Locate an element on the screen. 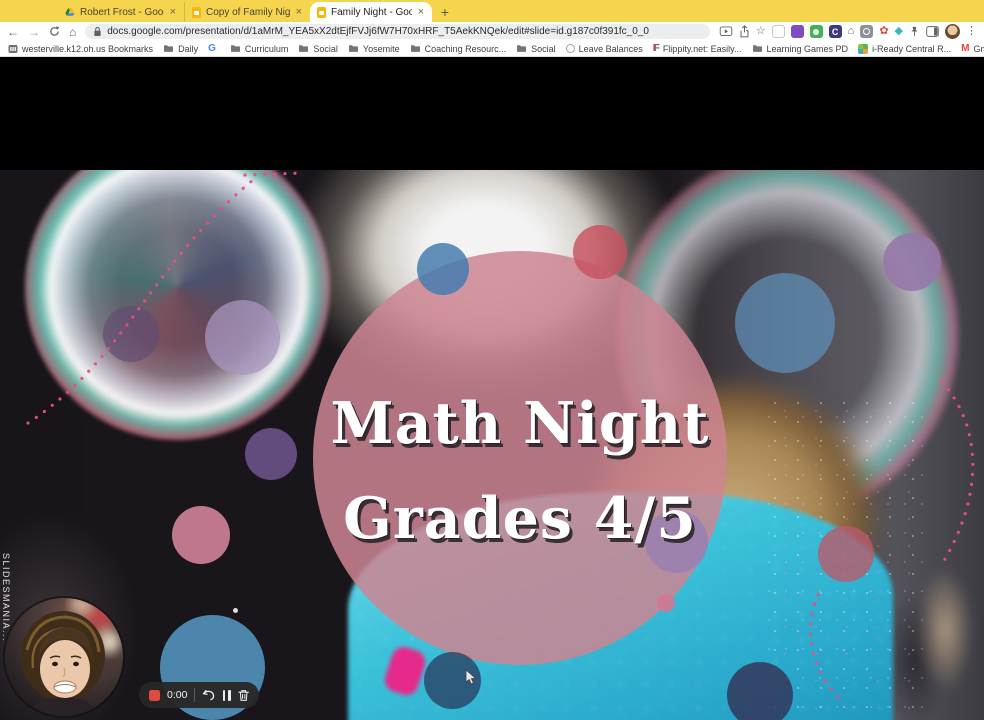  bookmark-google: G is located at coordinates (214, 48).